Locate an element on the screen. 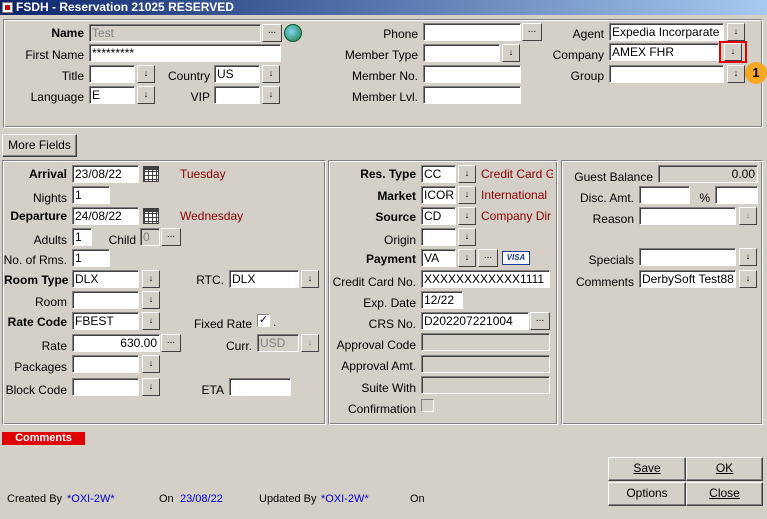 The height and width of the screenshot is (519, 767). cc-no-label: Credit Card No. is located at coordinates (374, 282).